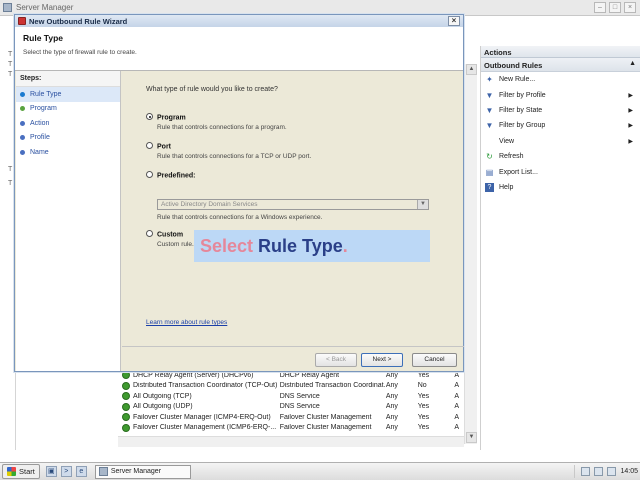 The height and width of the screenshot is (480, 640). What do you see at coordinates (81, 471) in the screenshot?
I see `internet-explorer-icon: e` at bounding box center [81, 471].